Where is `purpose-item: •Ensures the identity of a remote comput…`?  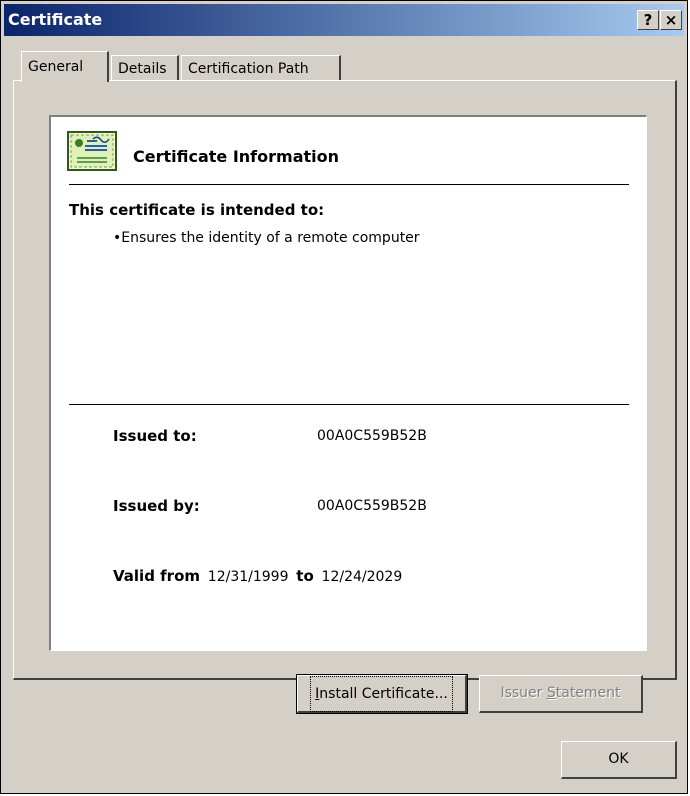 purpose-item: •Ensures the identity of a remote comput… is located at coordinates (266, 238).